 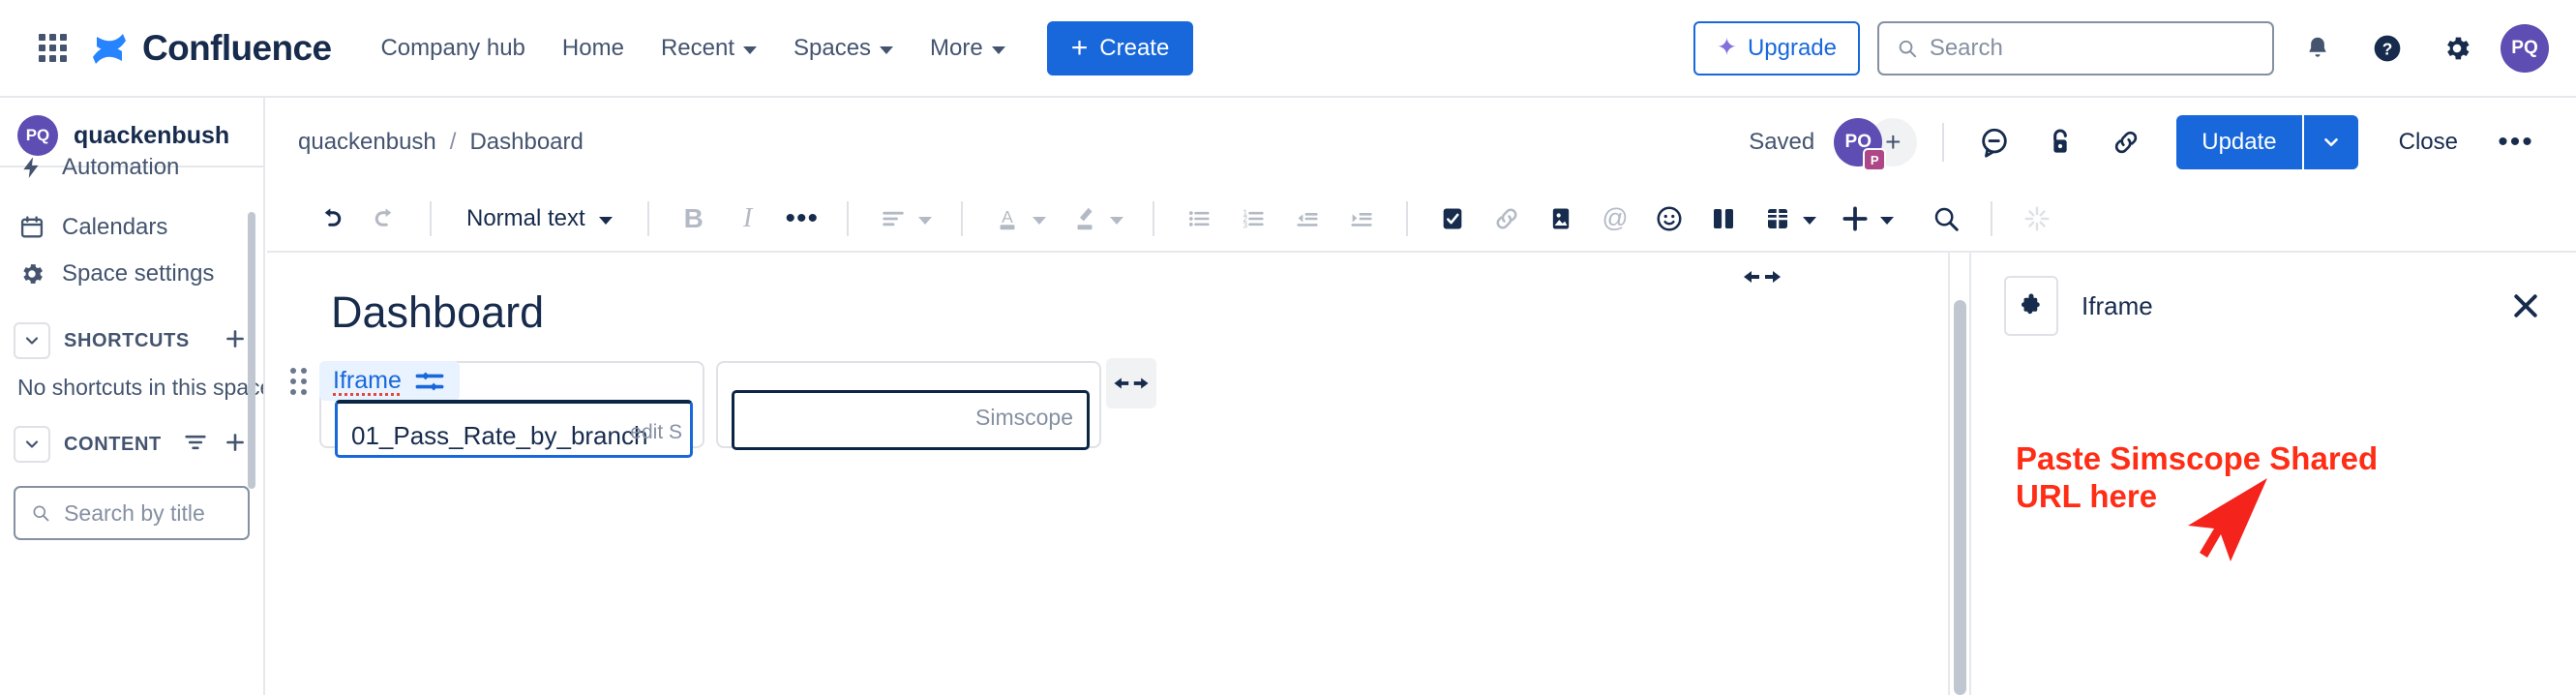 I want to click on content-filter-button, so click(x=195, y=445).